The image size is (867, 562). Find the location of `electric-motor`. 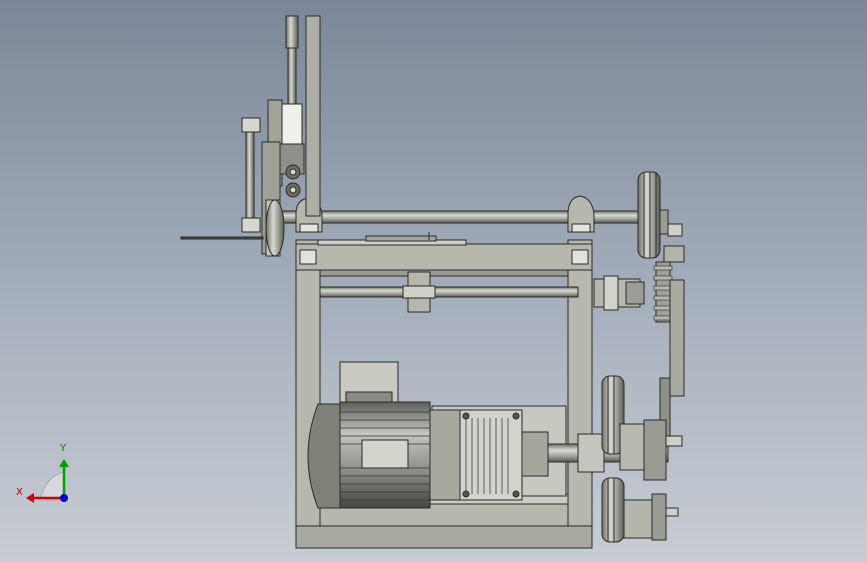

electric-motor is located at coordinates (384, 435).